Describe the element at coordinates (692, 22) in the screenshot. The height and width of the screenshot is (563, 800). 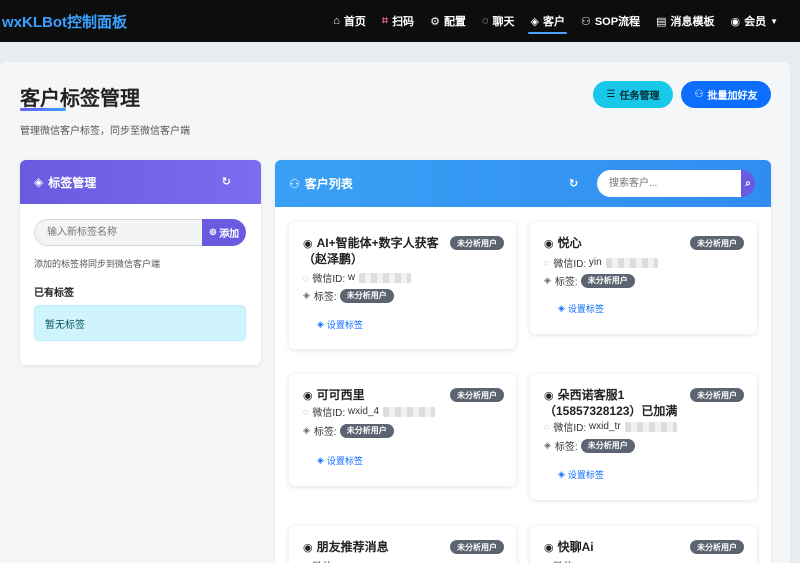
I see `nav-label: 消息模板` at that location.